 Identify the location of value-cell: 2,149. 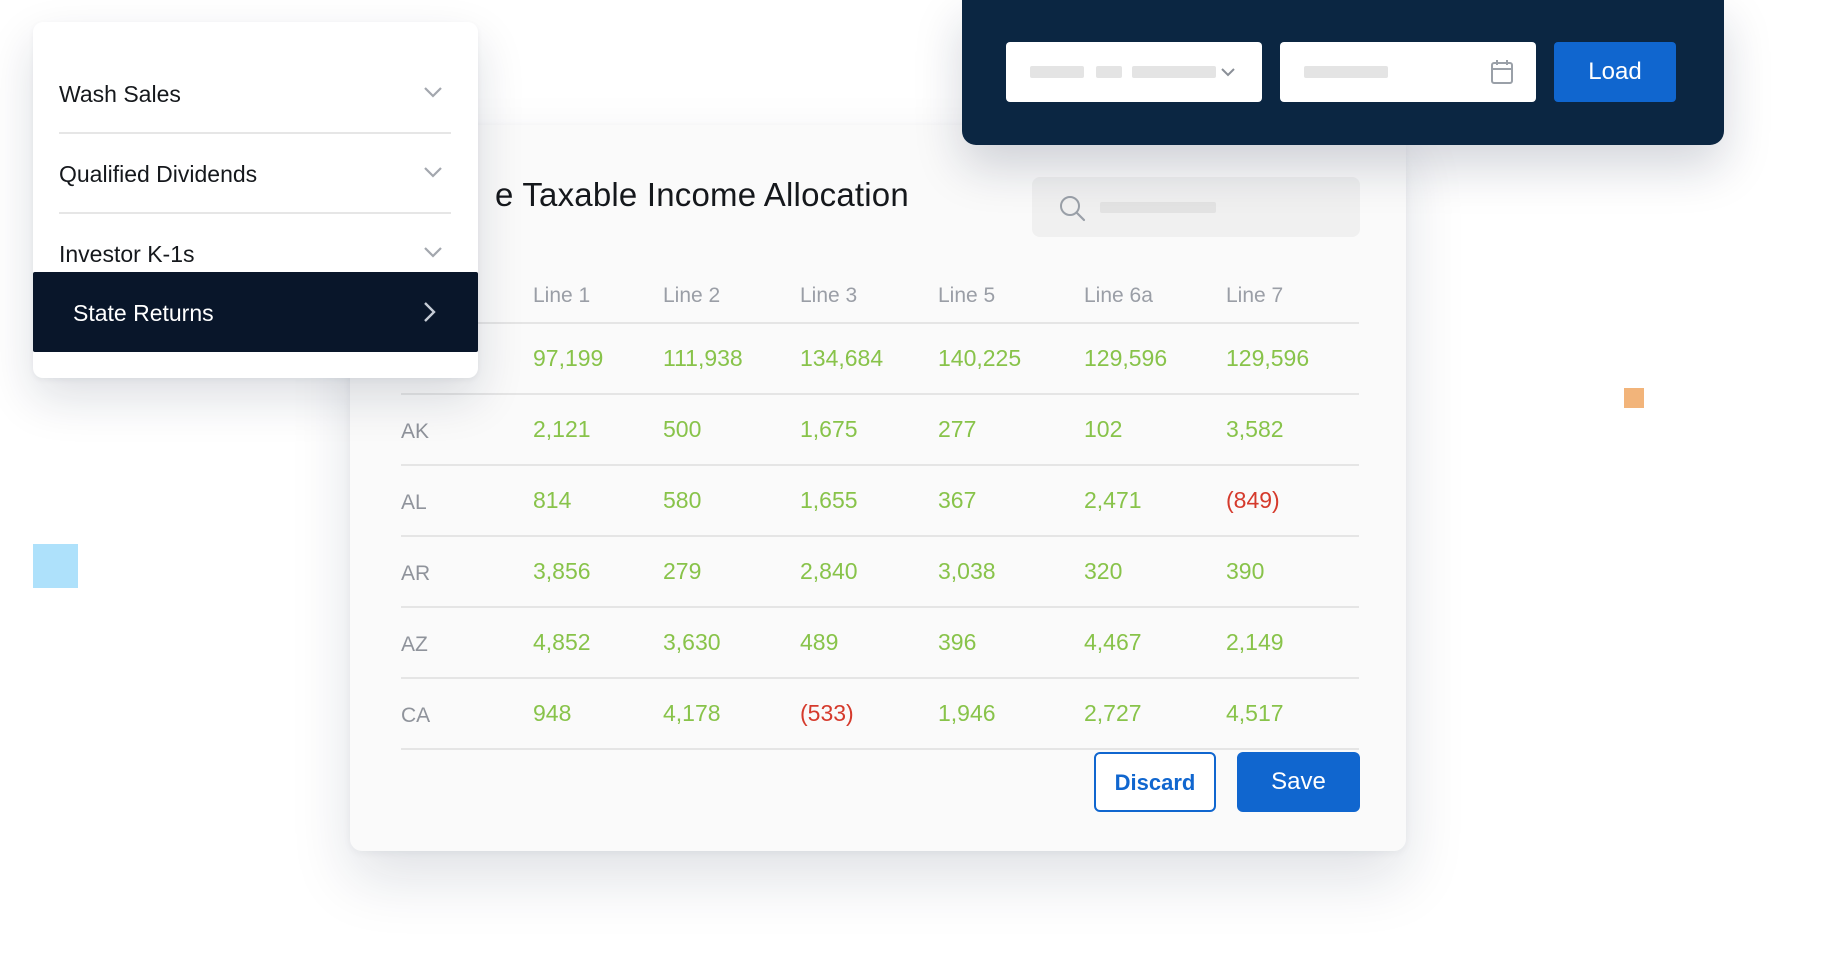
(1292, 643).